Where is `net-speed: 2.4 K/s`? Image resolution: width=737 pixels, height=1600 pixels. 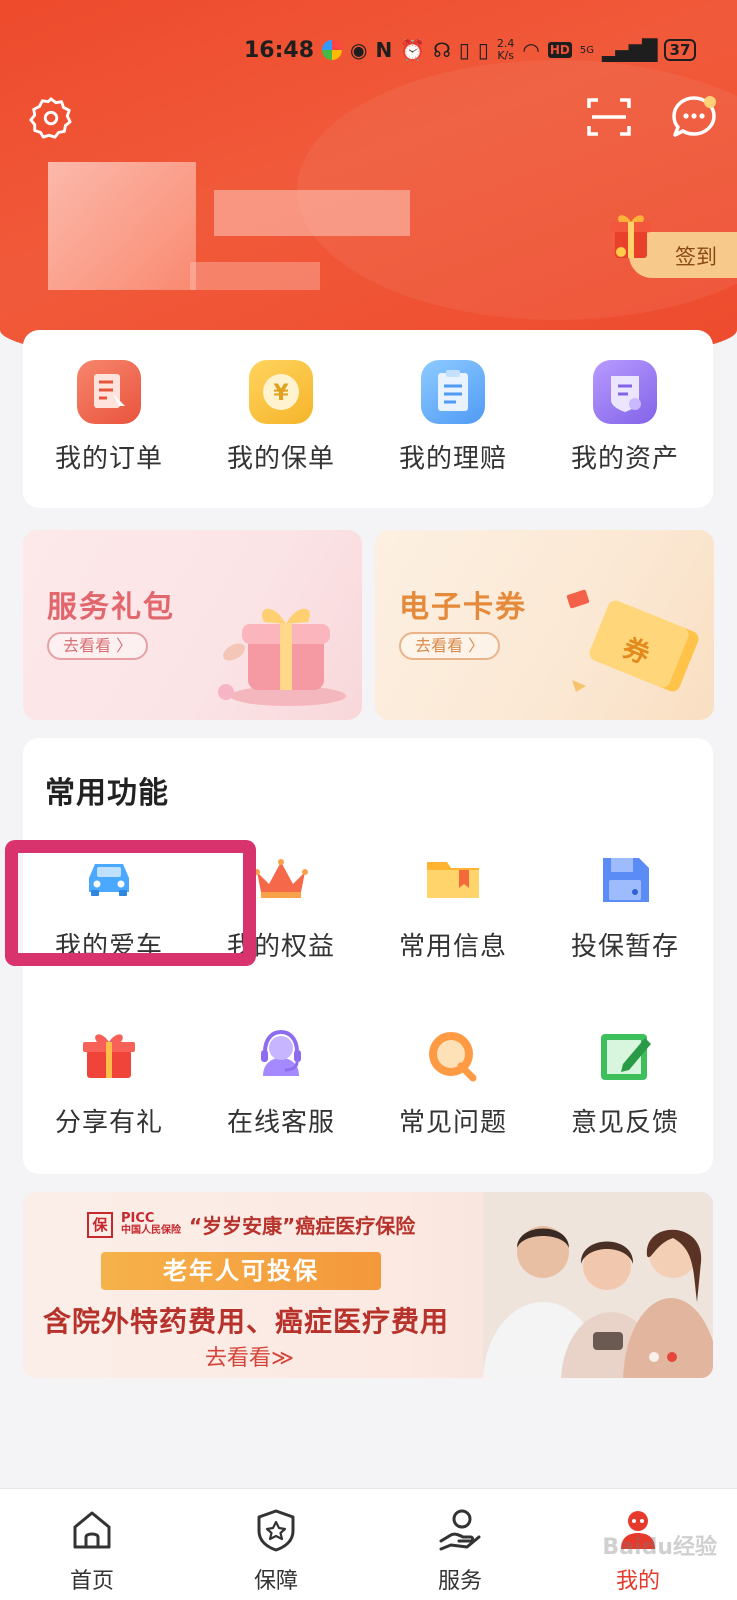 net-speed: 2.4 K/s is located at coordinates (506, 50).